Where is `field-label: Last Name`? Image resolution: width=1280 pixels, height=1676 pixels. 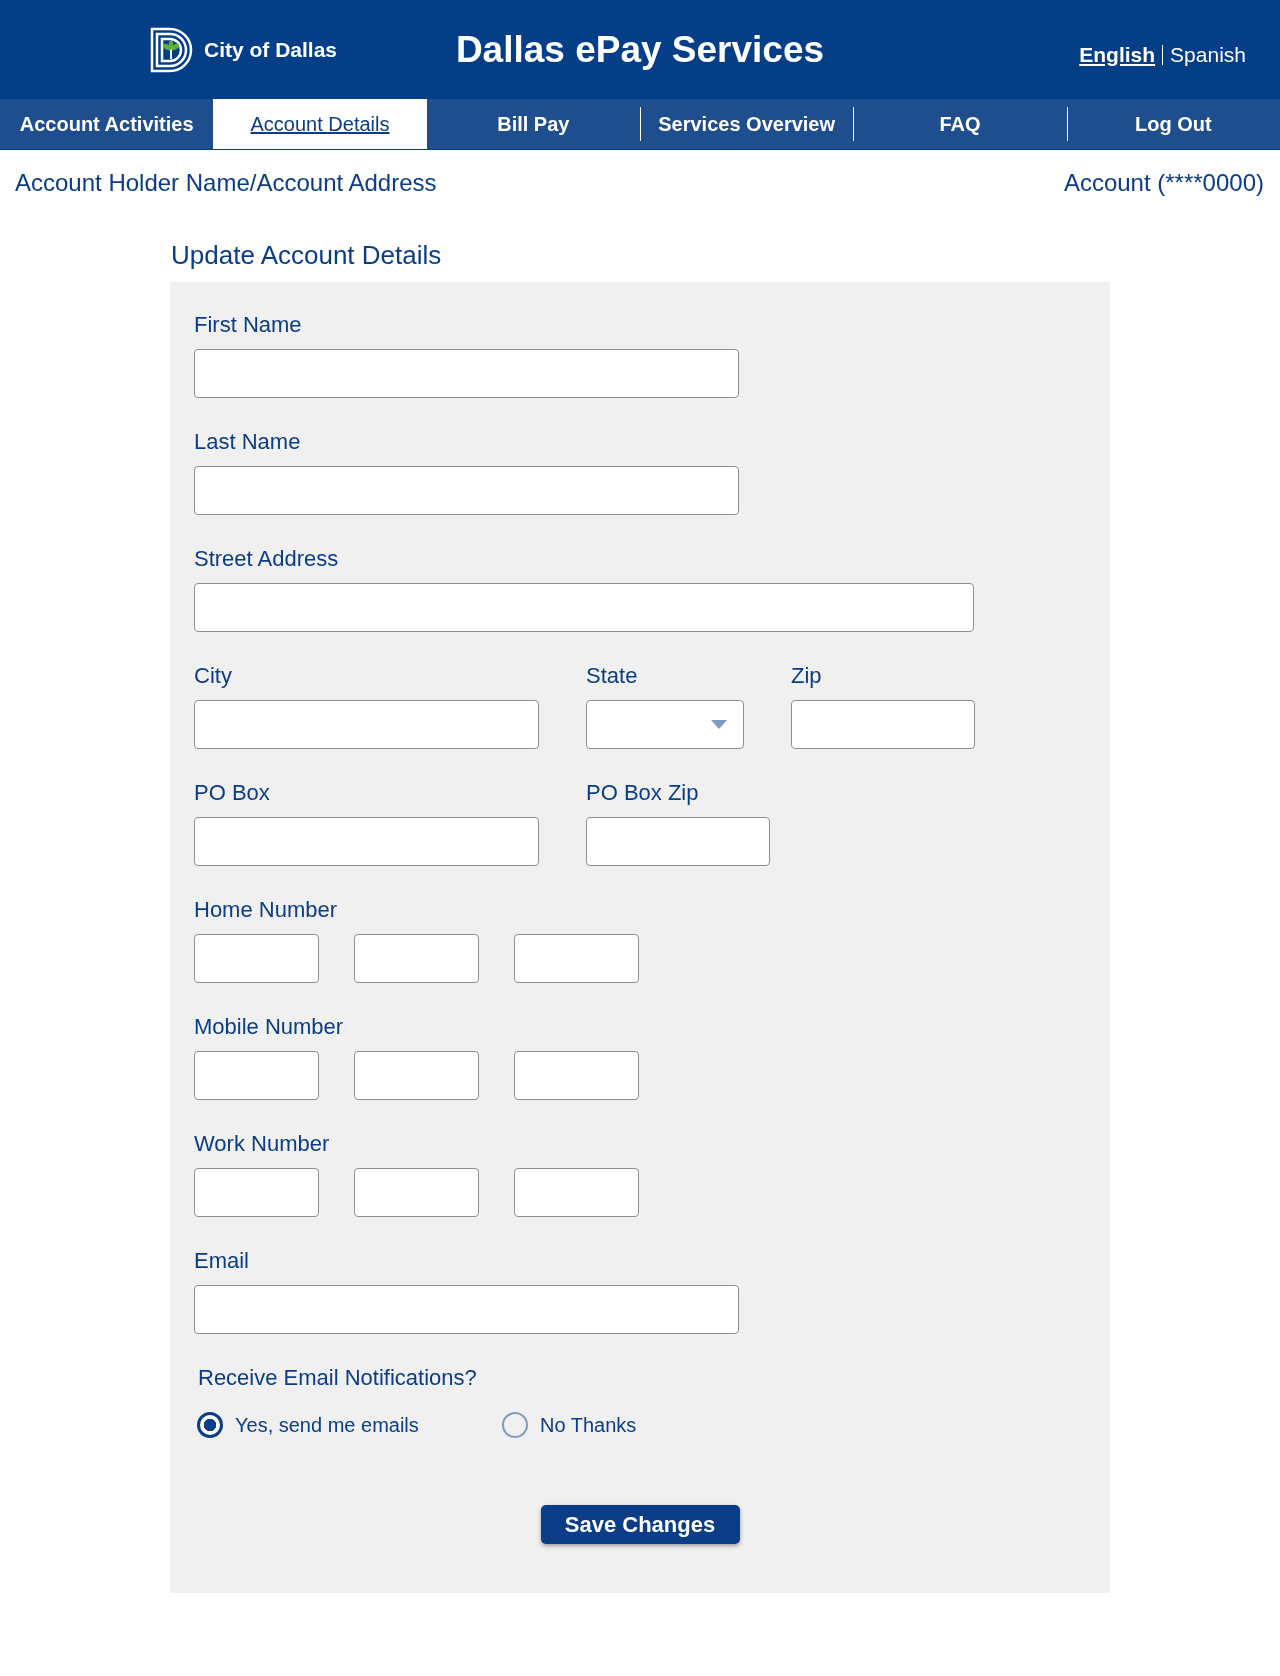 field-label: Last Name is located at coordinates (247, 442).